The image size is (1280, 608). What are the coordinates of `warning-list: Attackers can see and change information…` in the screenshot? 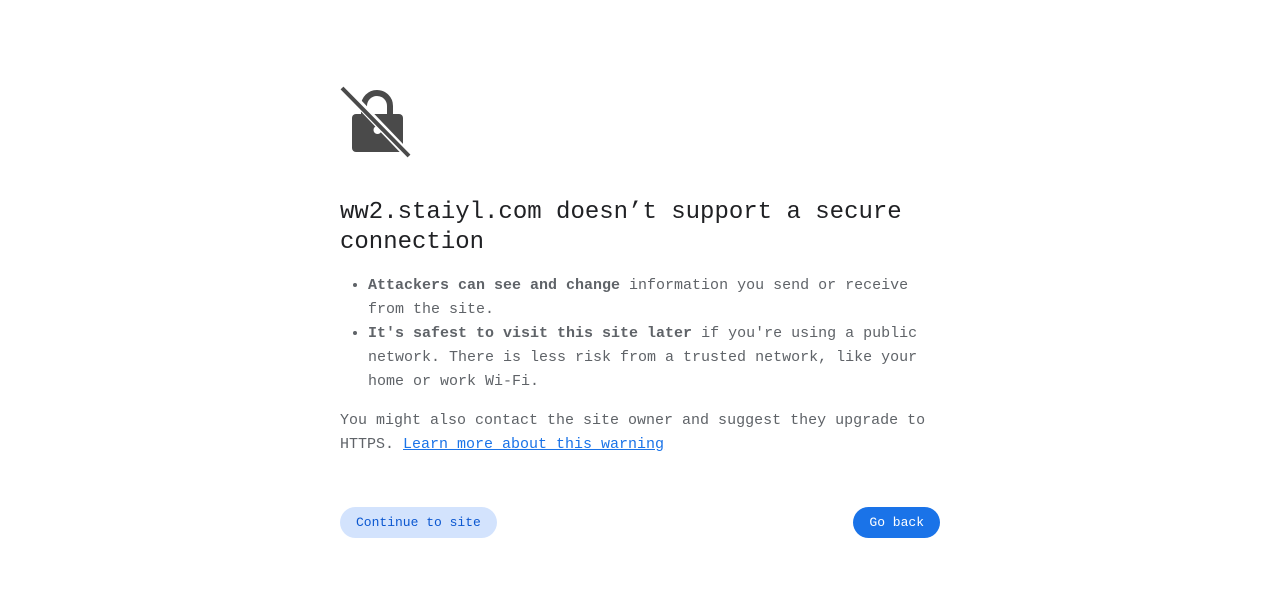 It's located at (640, 334).